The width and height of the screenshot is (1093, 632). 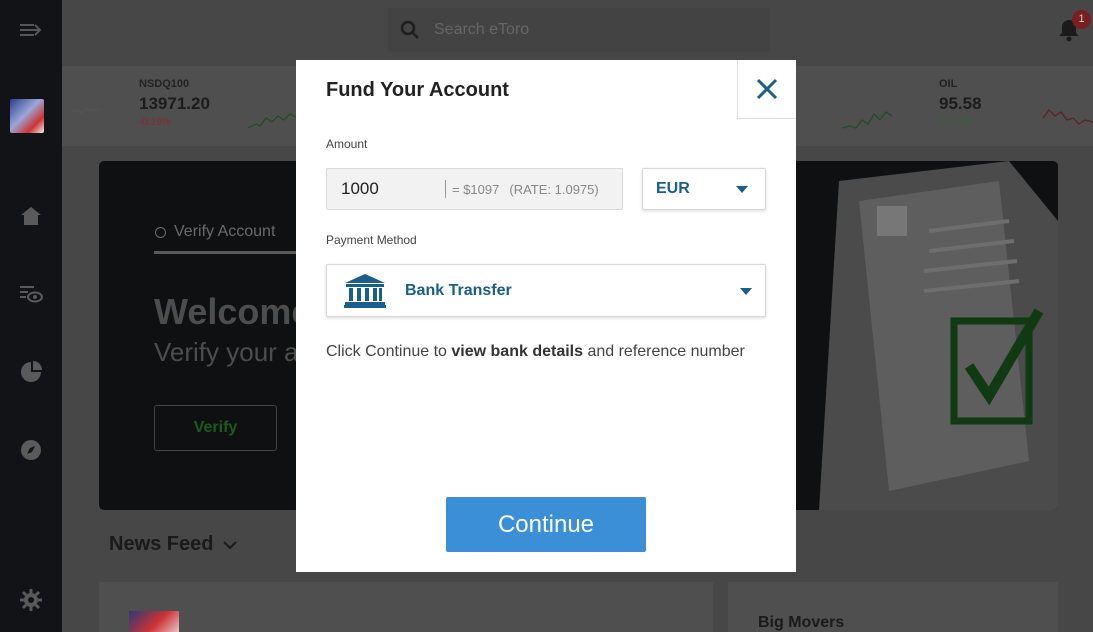 What do you see at coordinates (893, 607) in the screenshot?
I see `big-movers-card: Big Movers` at bounding box center [893, 607].